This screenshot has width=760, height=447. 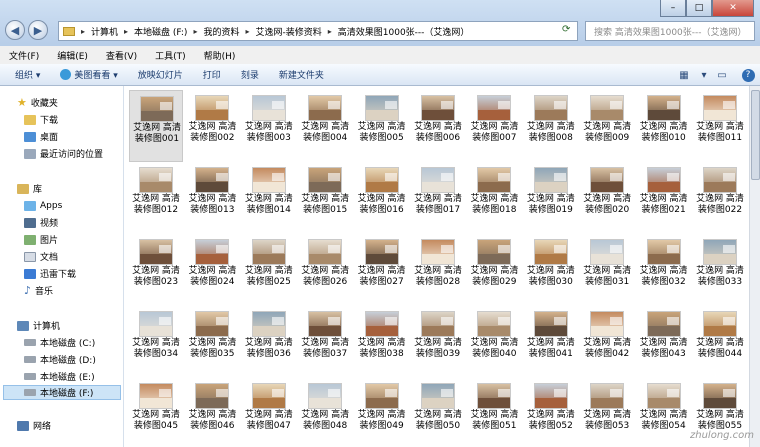 I want to click on sidebar-item-recent: 最近访问的位置, so click(x=63, y=153).